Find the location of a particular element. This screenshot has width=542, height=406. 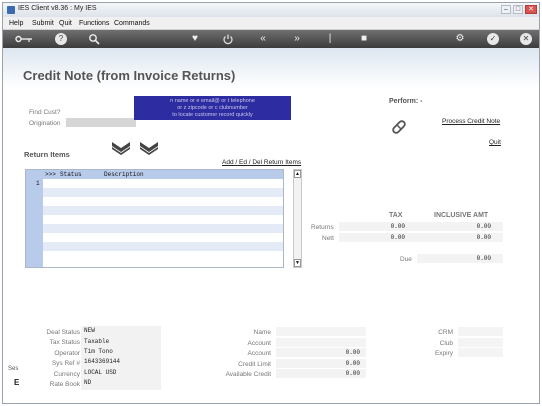

returns-tax-value: 0.00 is located at coordinates (378, 226).